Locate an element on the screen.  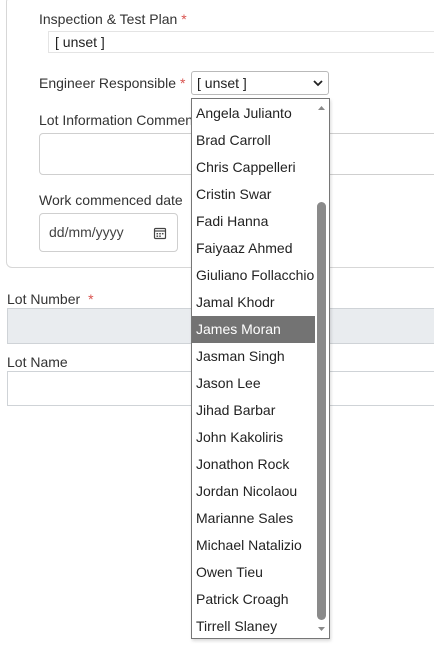
work-date-placeholder: dd/mm/yyyy is located at coordinates (86, 232).